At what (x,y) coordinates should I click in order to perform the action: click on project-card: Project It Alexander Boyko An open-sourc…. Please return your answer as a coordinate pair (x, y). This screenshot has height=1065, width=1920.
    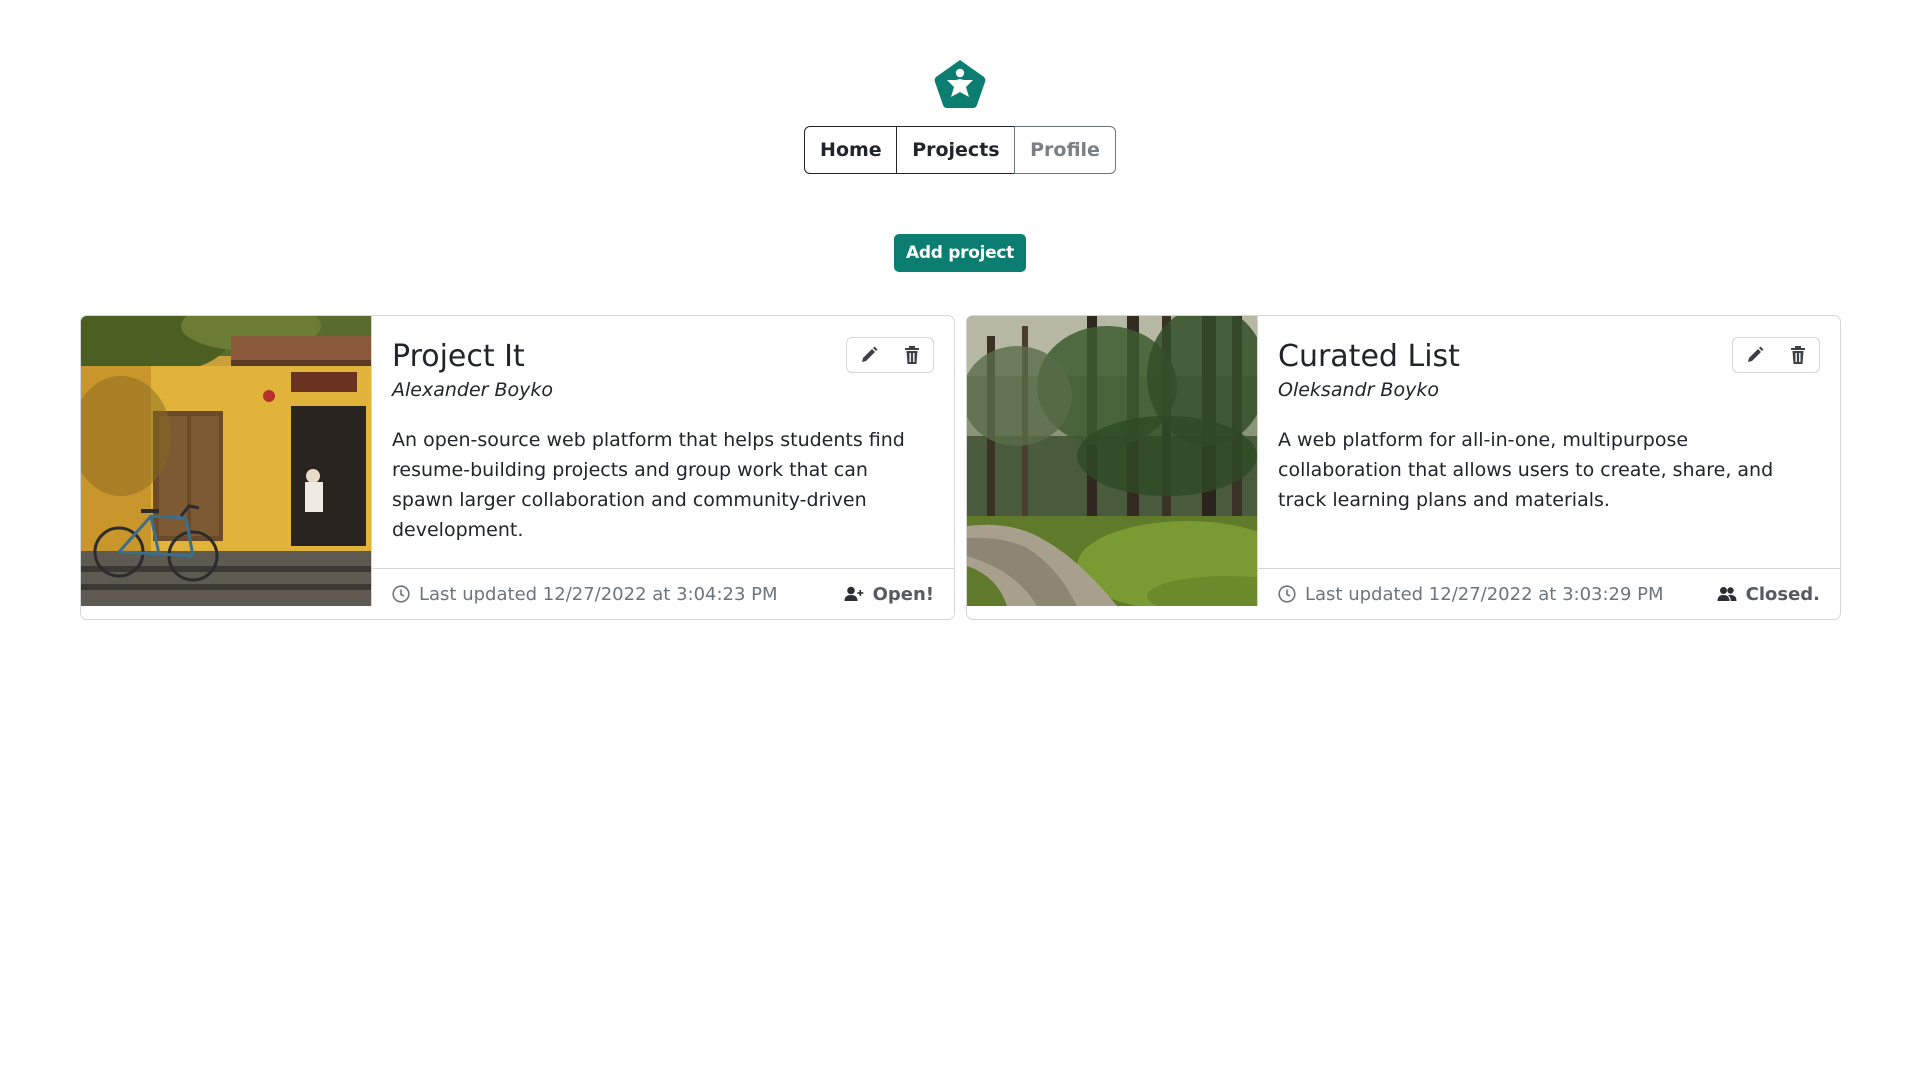
    Looking at the image, I should click on (517, 467).